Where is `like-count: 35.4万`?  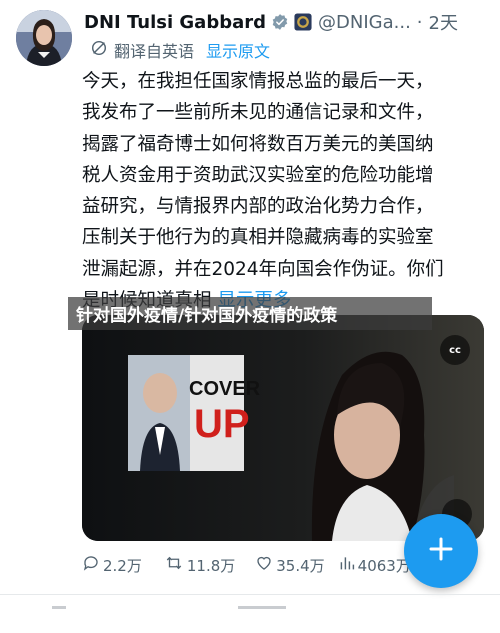
like-count: 35.4万 is located at coordinates (300, 565).